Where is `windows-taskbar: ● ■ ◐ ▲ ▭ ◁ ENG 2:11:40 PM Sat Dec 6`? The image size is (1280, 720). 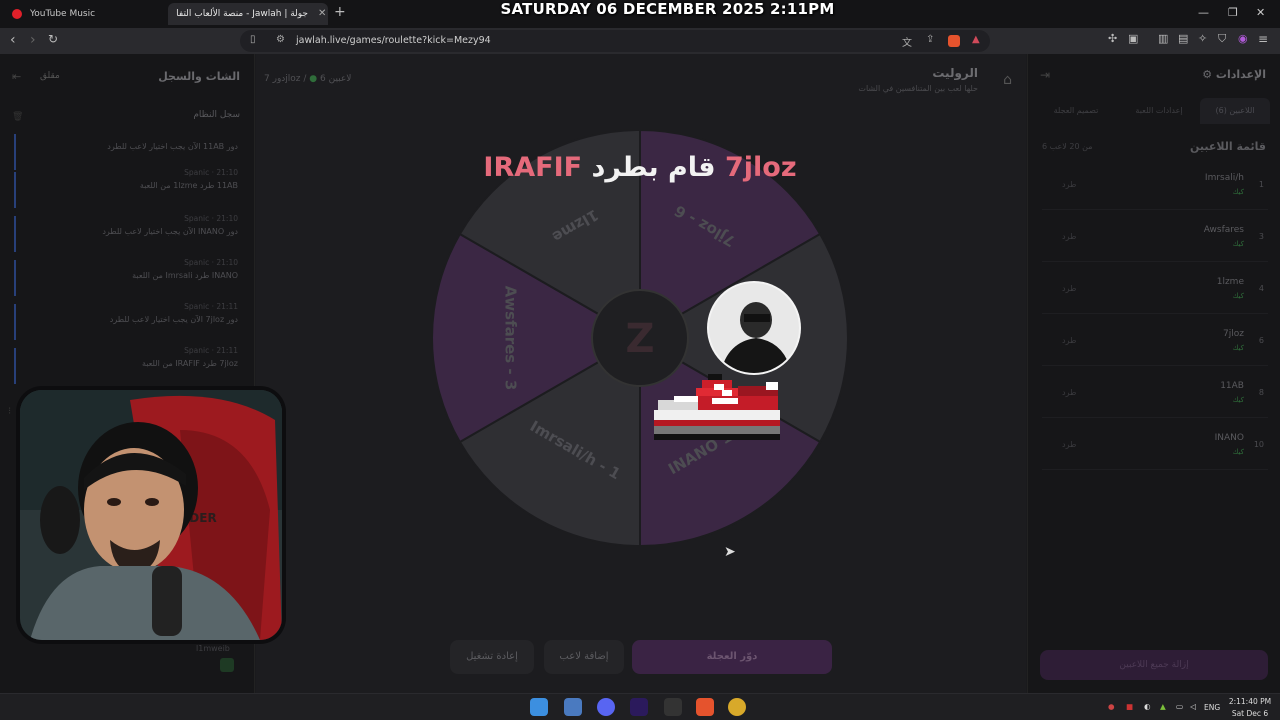 windows-taskbar: ● ■ ◐ ▲ ▭ ◁ ENG 2:11:40 PM Sat Dec 6 is located at coordinates (640, 706).